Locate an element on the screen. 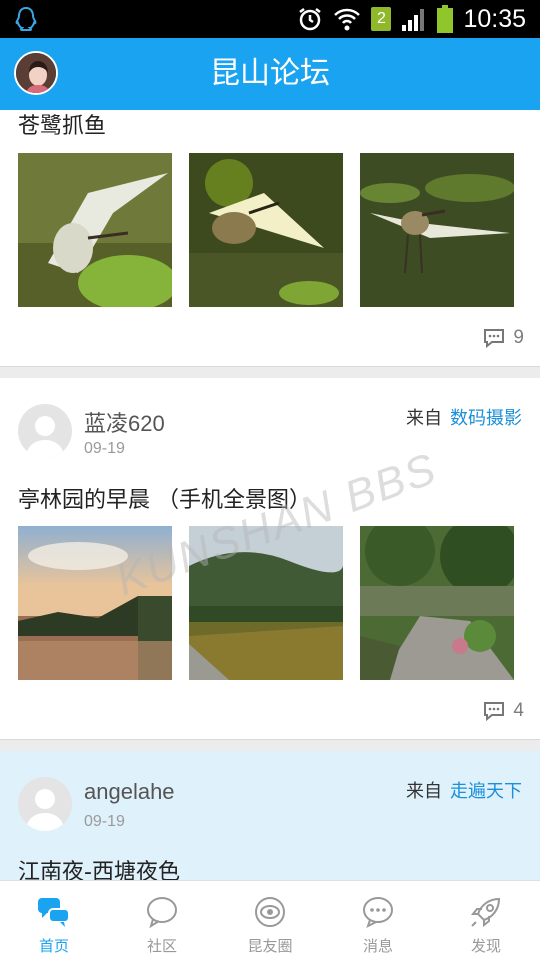  author-name: angelahe is located at coordinates (129, 792).